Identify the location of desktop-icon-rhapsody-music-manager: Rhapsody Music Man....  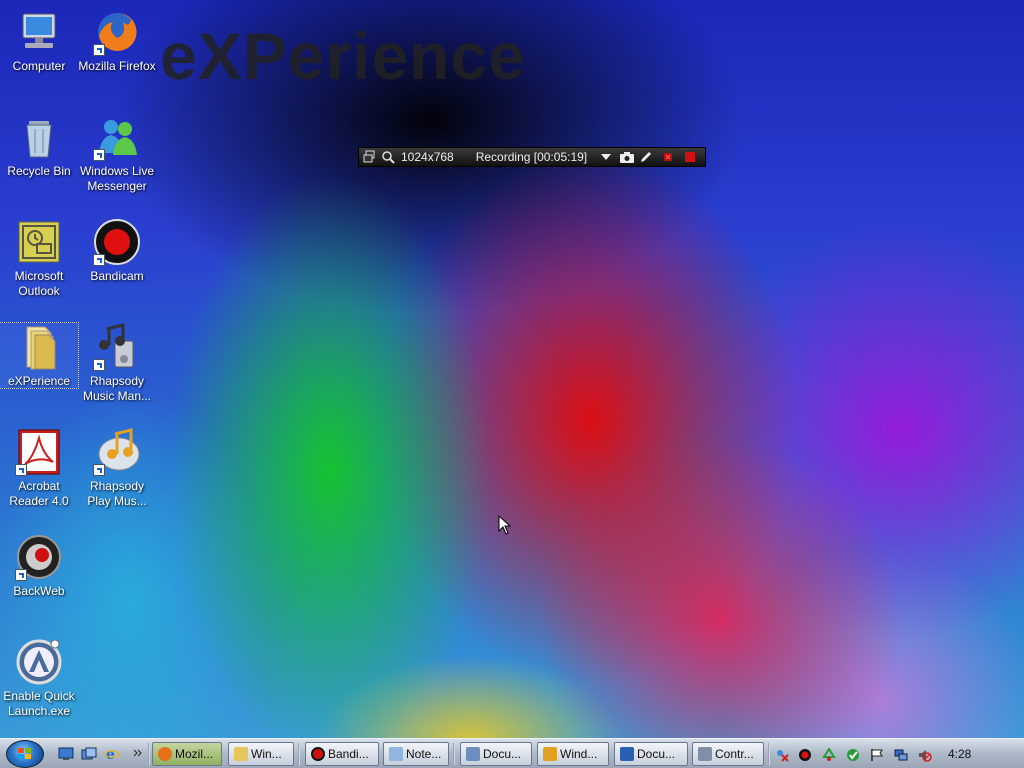
(117, 363).